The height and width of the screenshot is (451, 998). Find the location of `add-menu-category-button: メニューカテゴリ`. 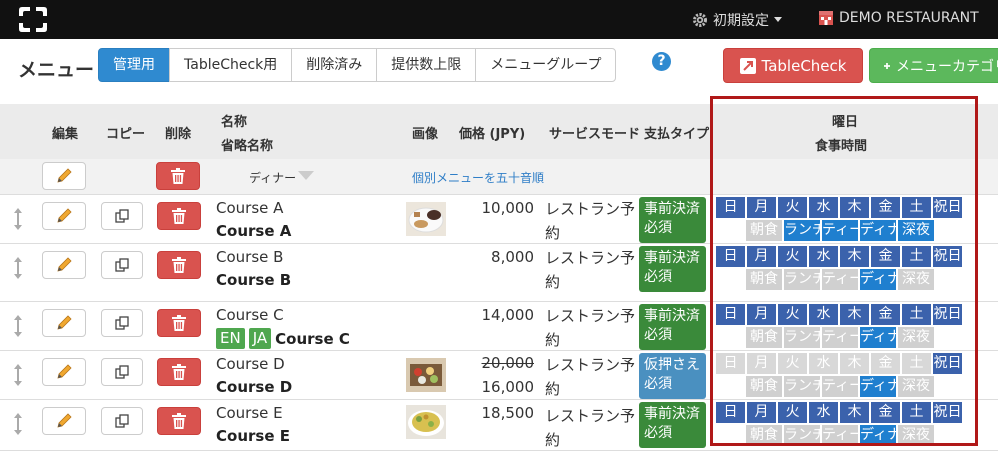

add-menu-category-button: メニューカテゴリ is located at coordinates (933, 65).